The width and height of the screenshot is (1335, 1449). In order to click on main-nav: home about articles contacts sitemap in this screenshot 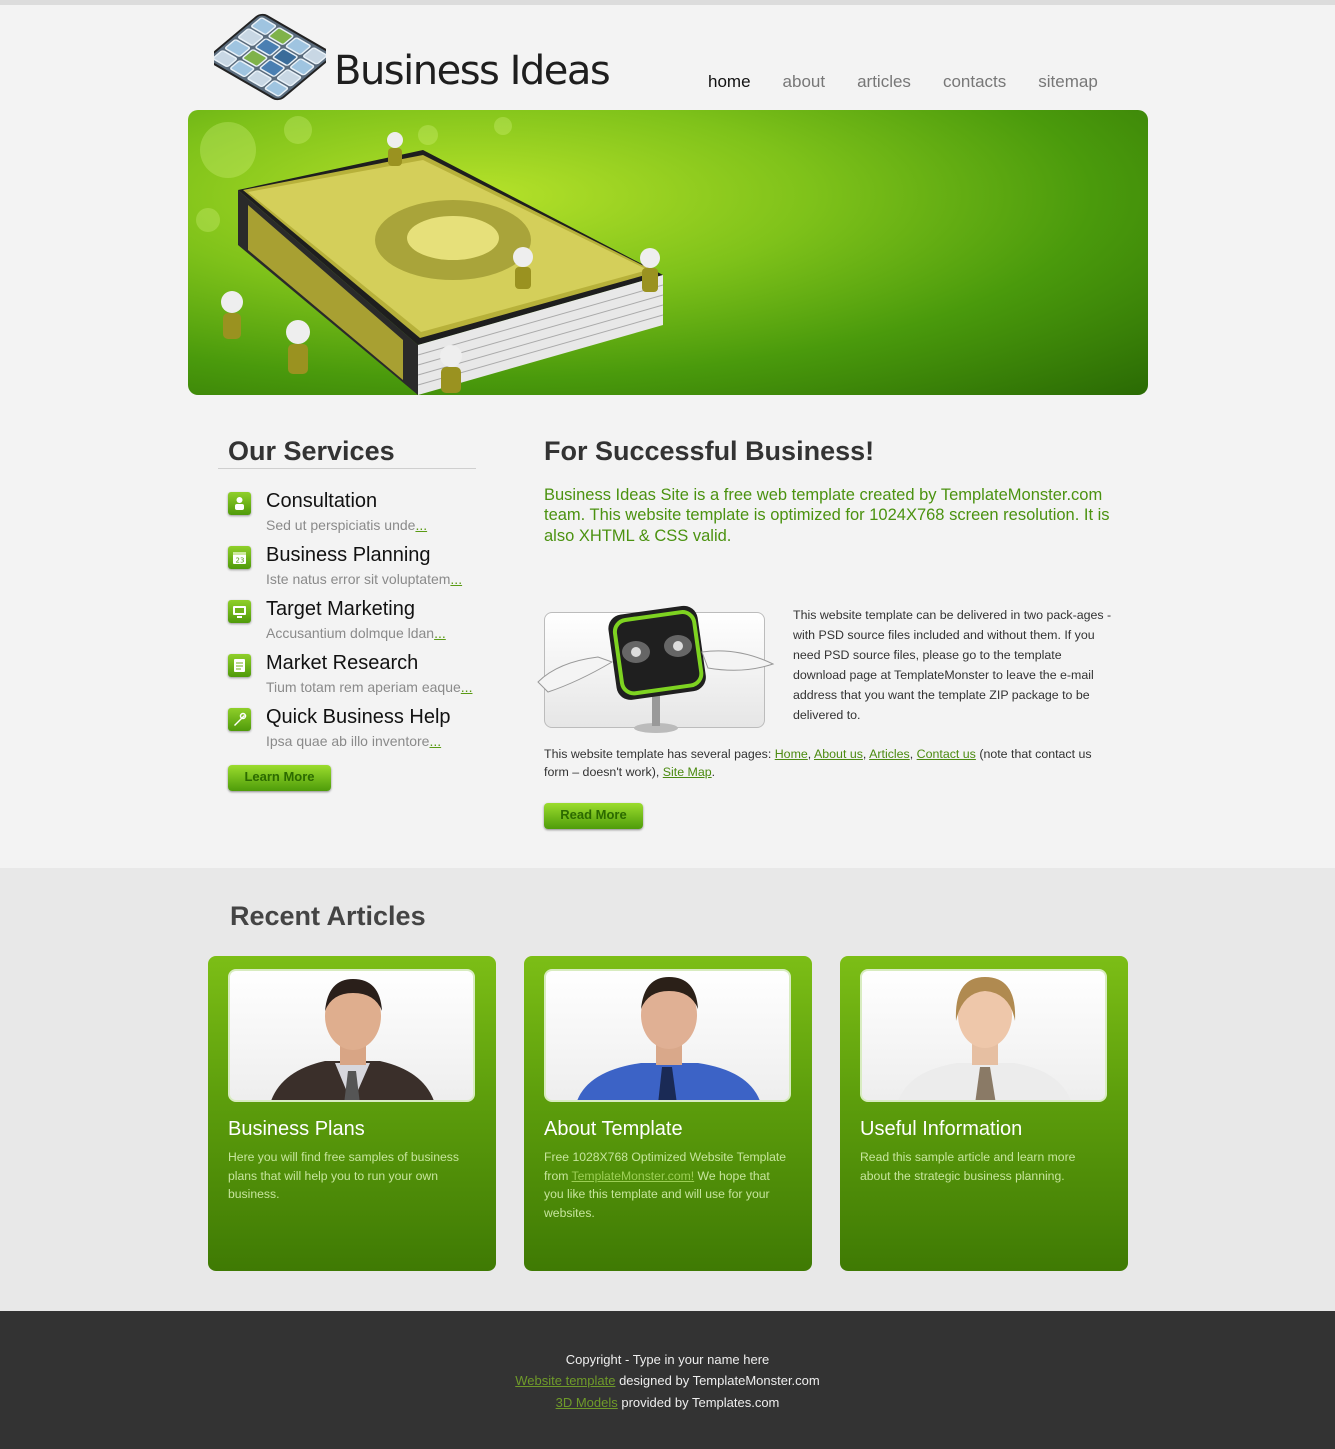, I will do `click(903, 82)`.